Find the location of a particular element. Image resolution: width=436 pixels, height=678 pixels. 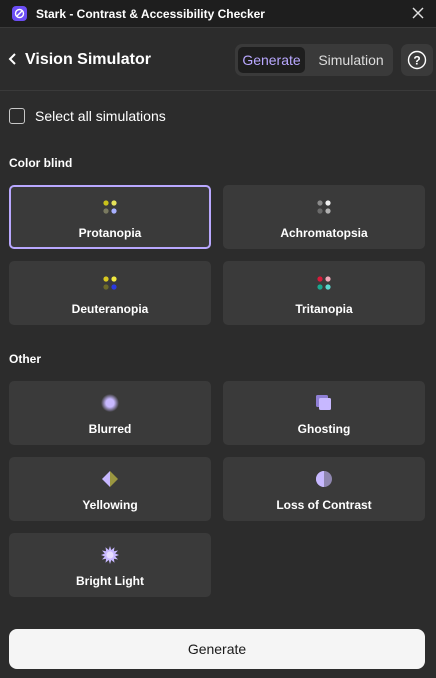

card-label: Achromatopsia is located at coordinates (324, 233).